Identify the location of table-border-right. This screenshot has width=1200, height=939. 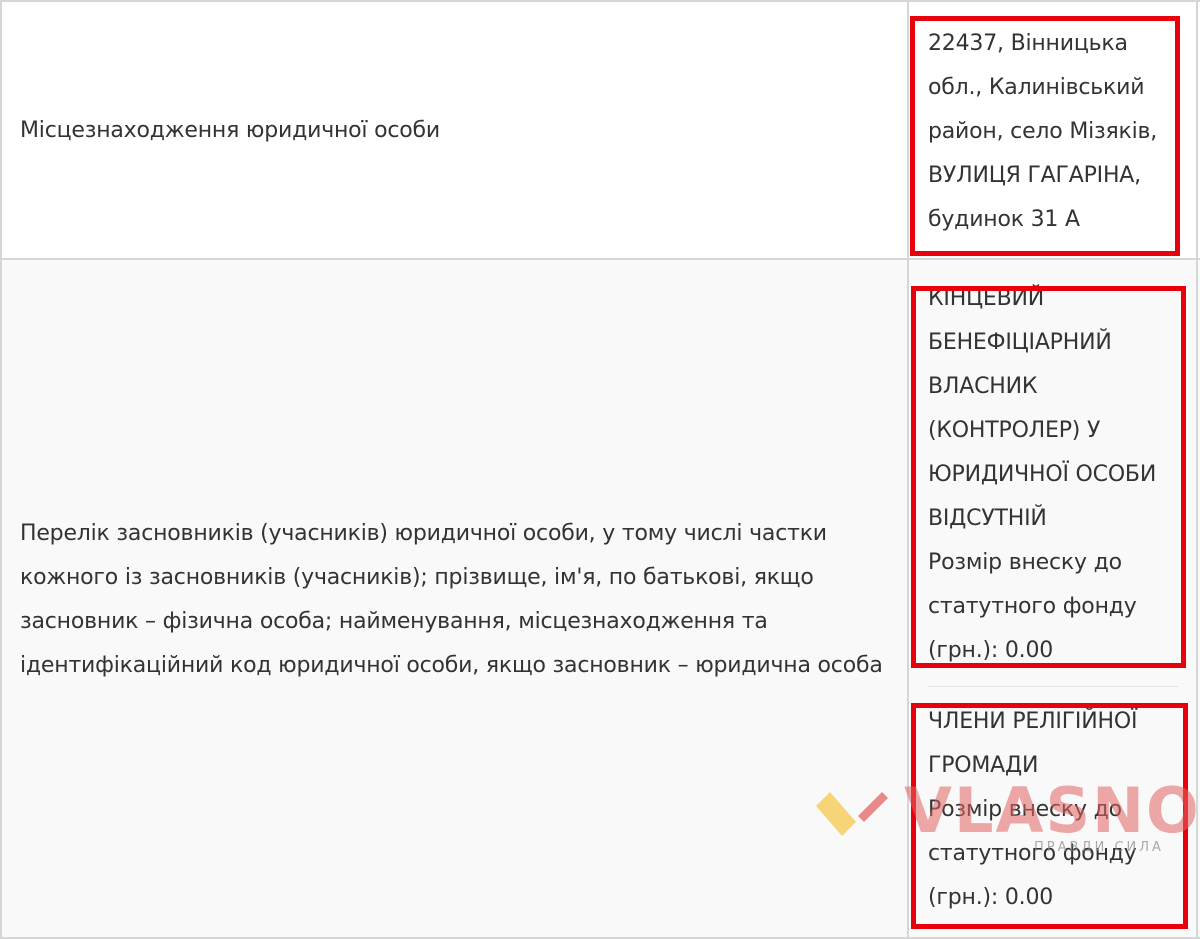
(1197, 469).